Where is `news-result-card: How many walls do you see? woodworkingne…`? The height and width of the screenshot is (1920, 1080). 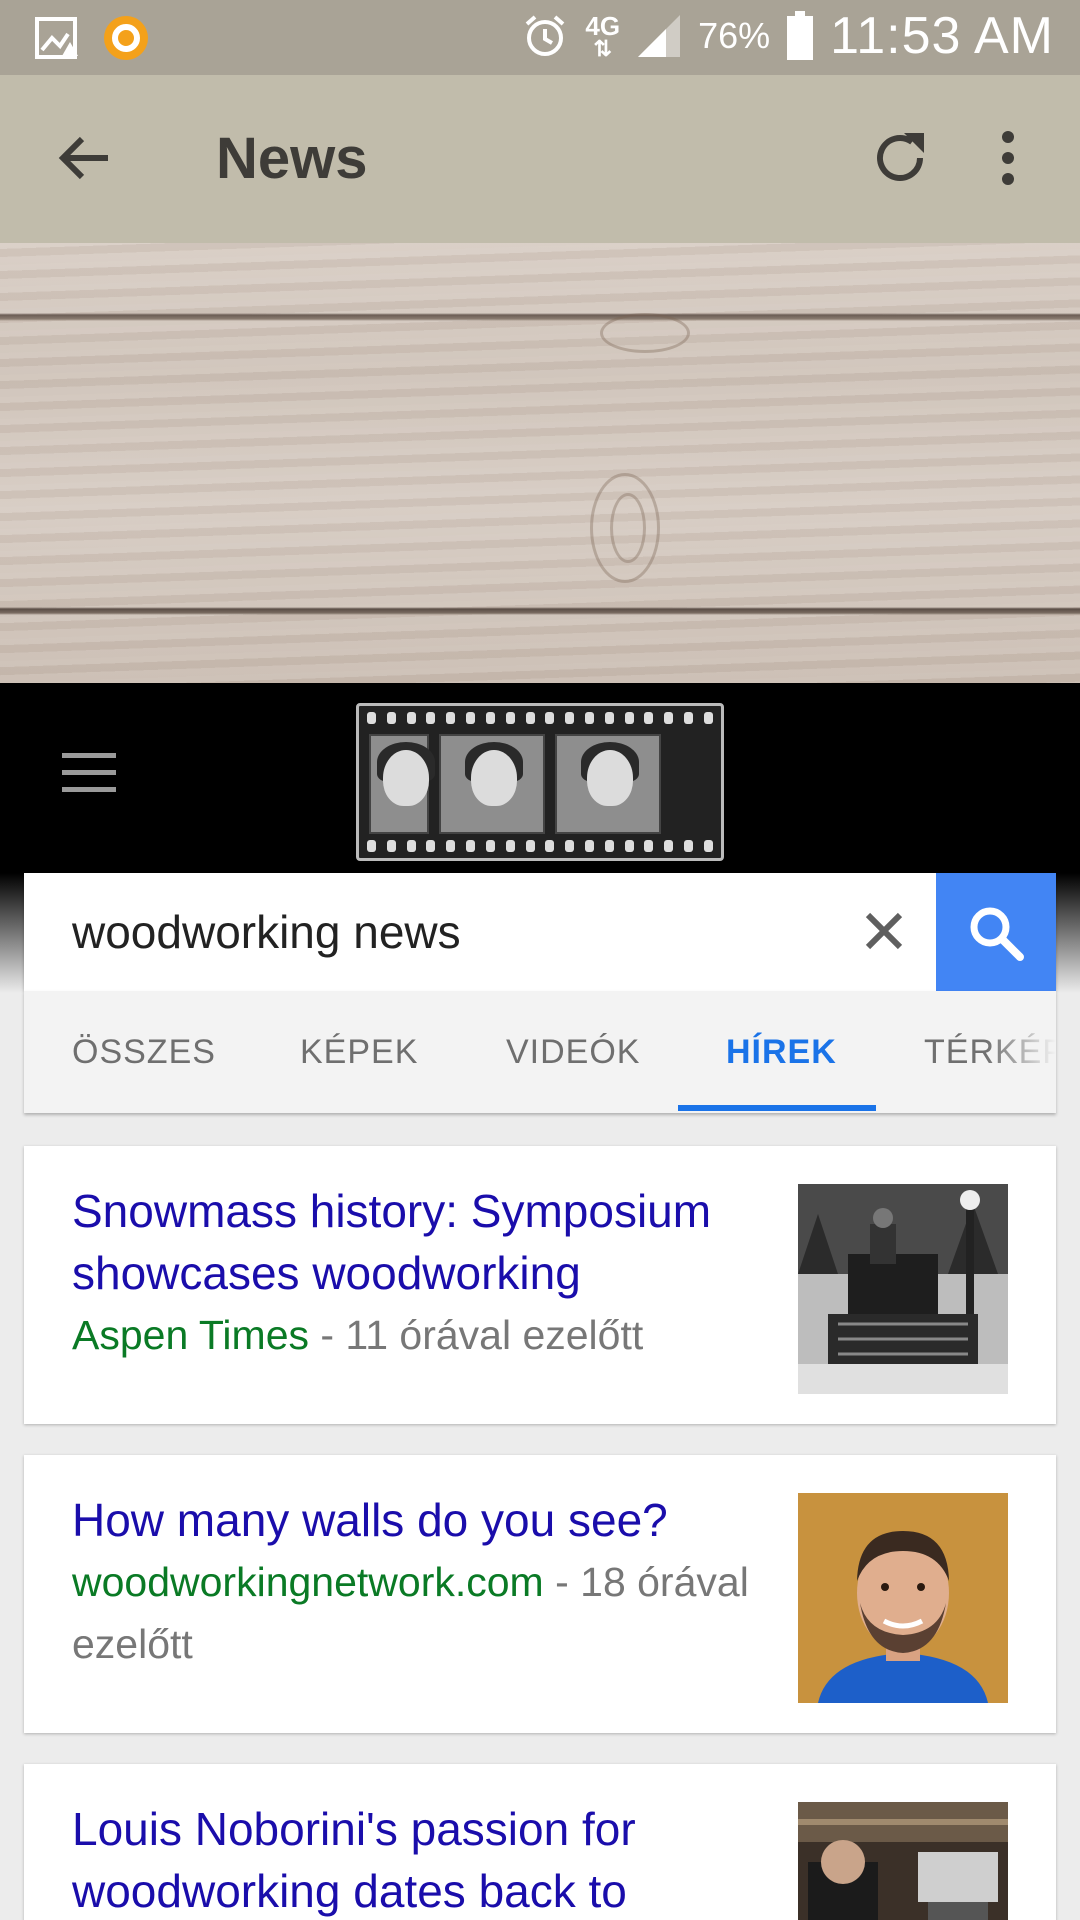
news-result-card: How many walls do you see? woodworkingne… is located at coordinates (540, 1594).